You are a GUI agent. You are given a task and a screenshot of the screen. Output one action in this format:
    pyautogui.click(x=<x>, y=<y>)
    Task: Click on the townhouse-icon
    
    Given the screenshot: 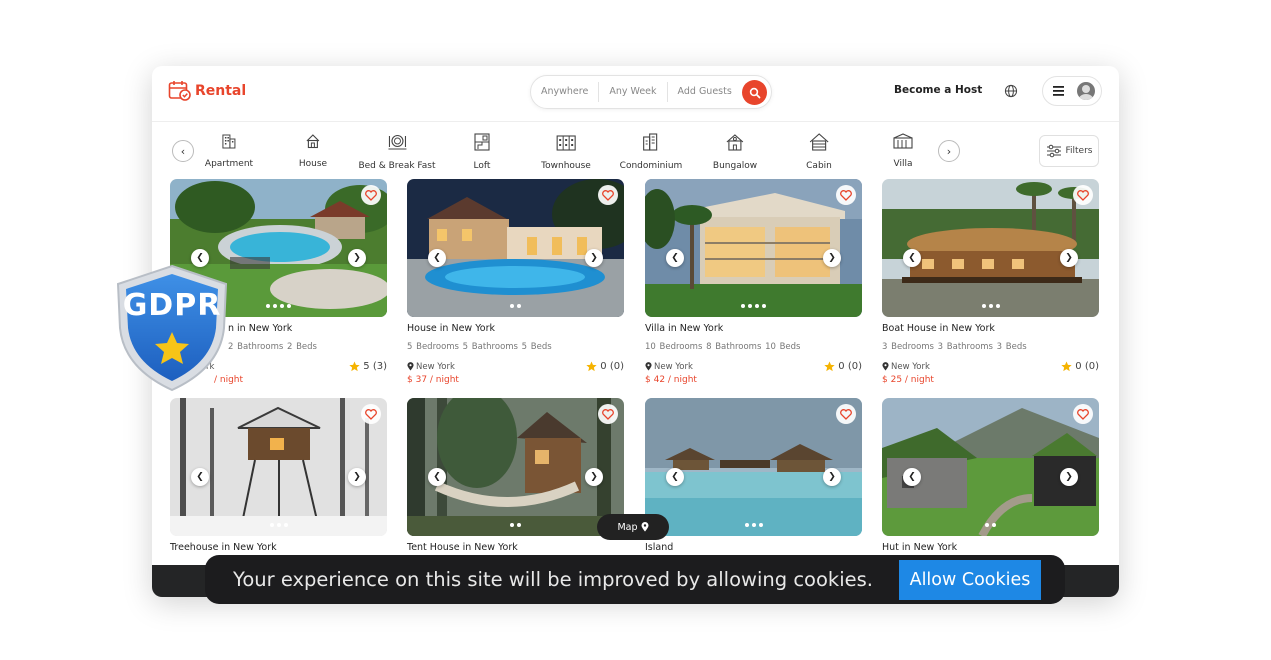 What is the action you would take?
    pyautogui.click(x=566, y=143)
    